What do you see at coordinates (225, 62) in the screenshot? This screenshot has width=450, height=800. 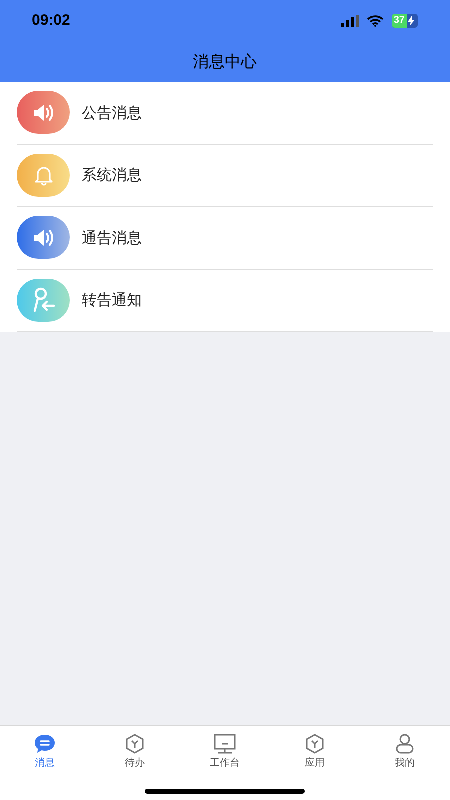 I see `header-title: 消息中心` at bounding box center [225, 62].